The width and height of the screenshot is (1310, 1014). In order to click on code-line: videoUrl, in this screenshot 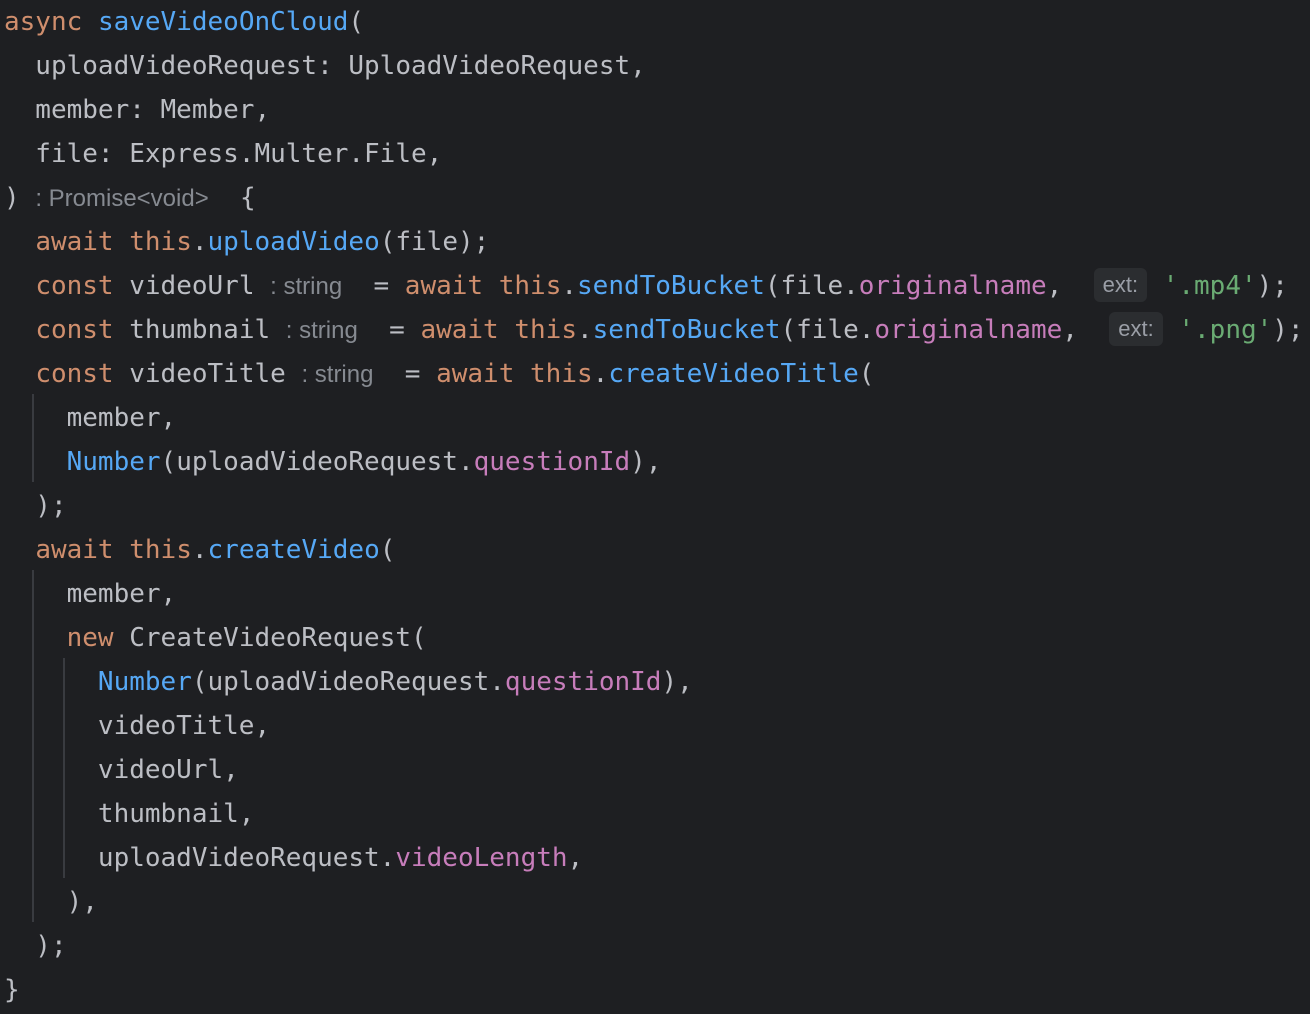, I will do `click(121, 770)`.